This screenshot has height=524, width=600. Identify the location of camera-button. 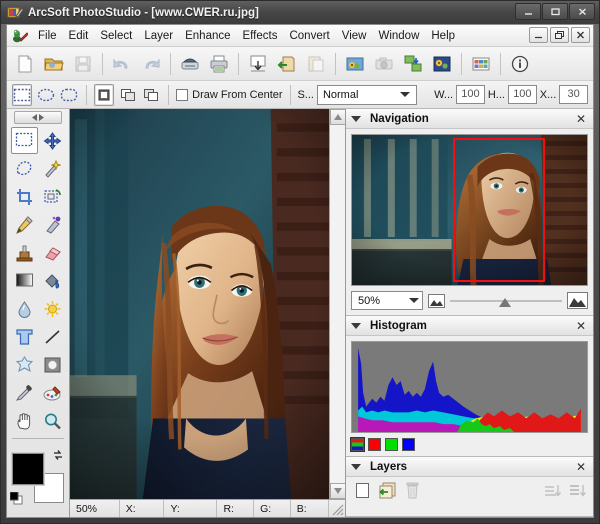
(384, 64).